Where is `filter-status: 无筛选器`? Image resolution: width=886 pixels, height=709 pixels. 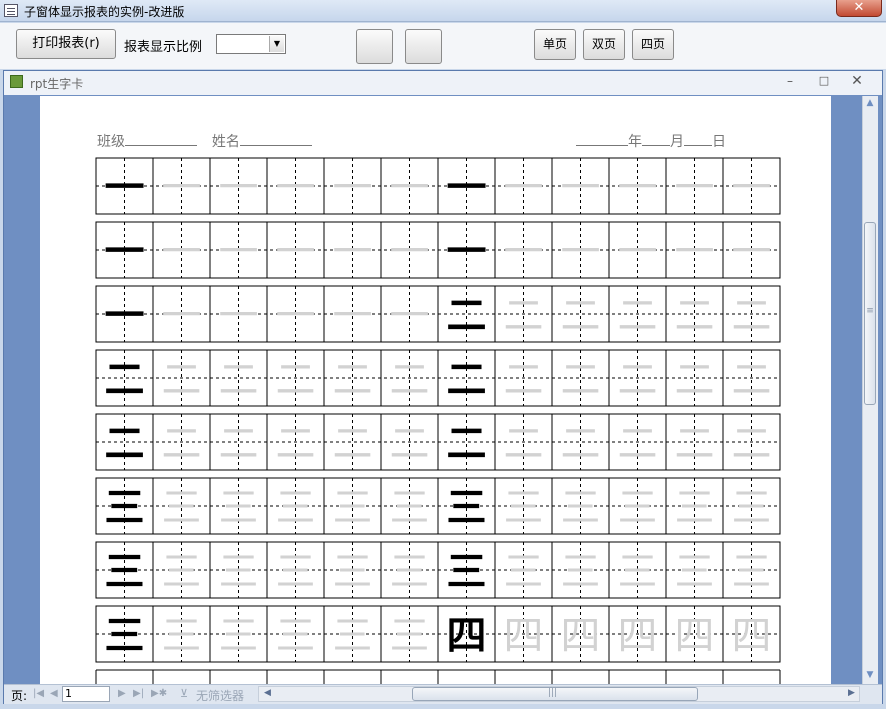 filter-status: 无筛选器 is located at coordinates (220, 695).